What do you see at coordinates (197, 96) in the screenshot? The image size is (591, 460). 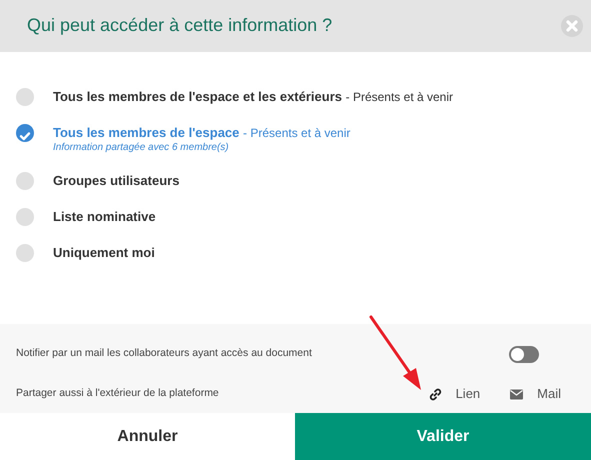 I see `option-label: Tous les membres de l'espace et les extérieurs` at bounding box center [197, 96].